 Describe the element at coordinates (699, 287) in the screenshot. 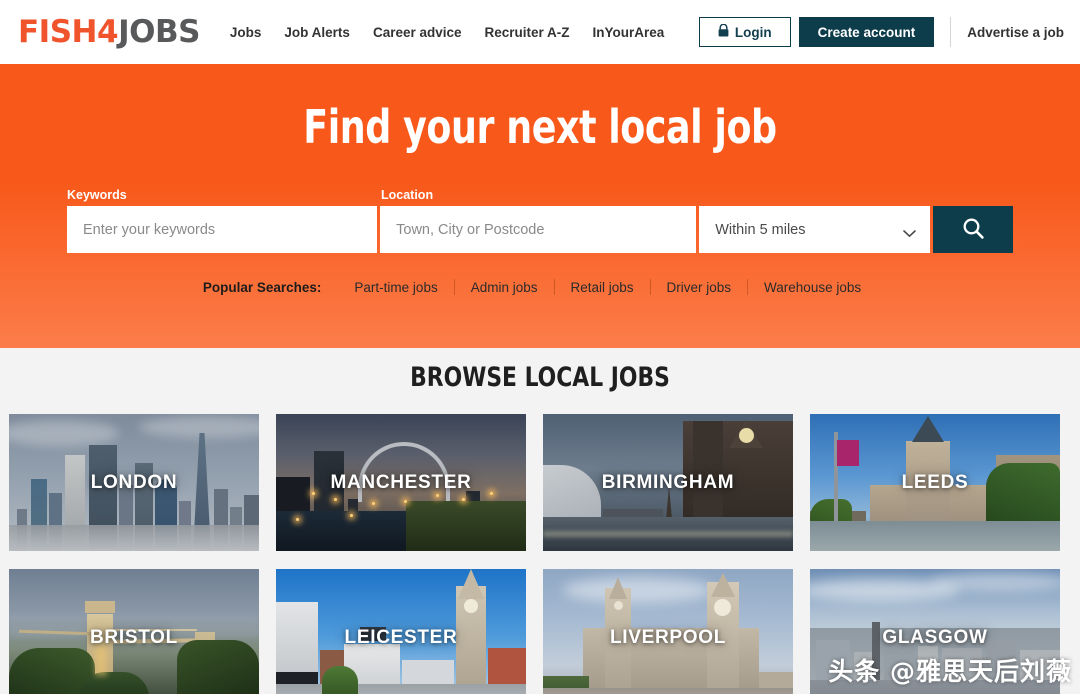

I see `popular-search-driver-jobs: Driver jobs` at that location.